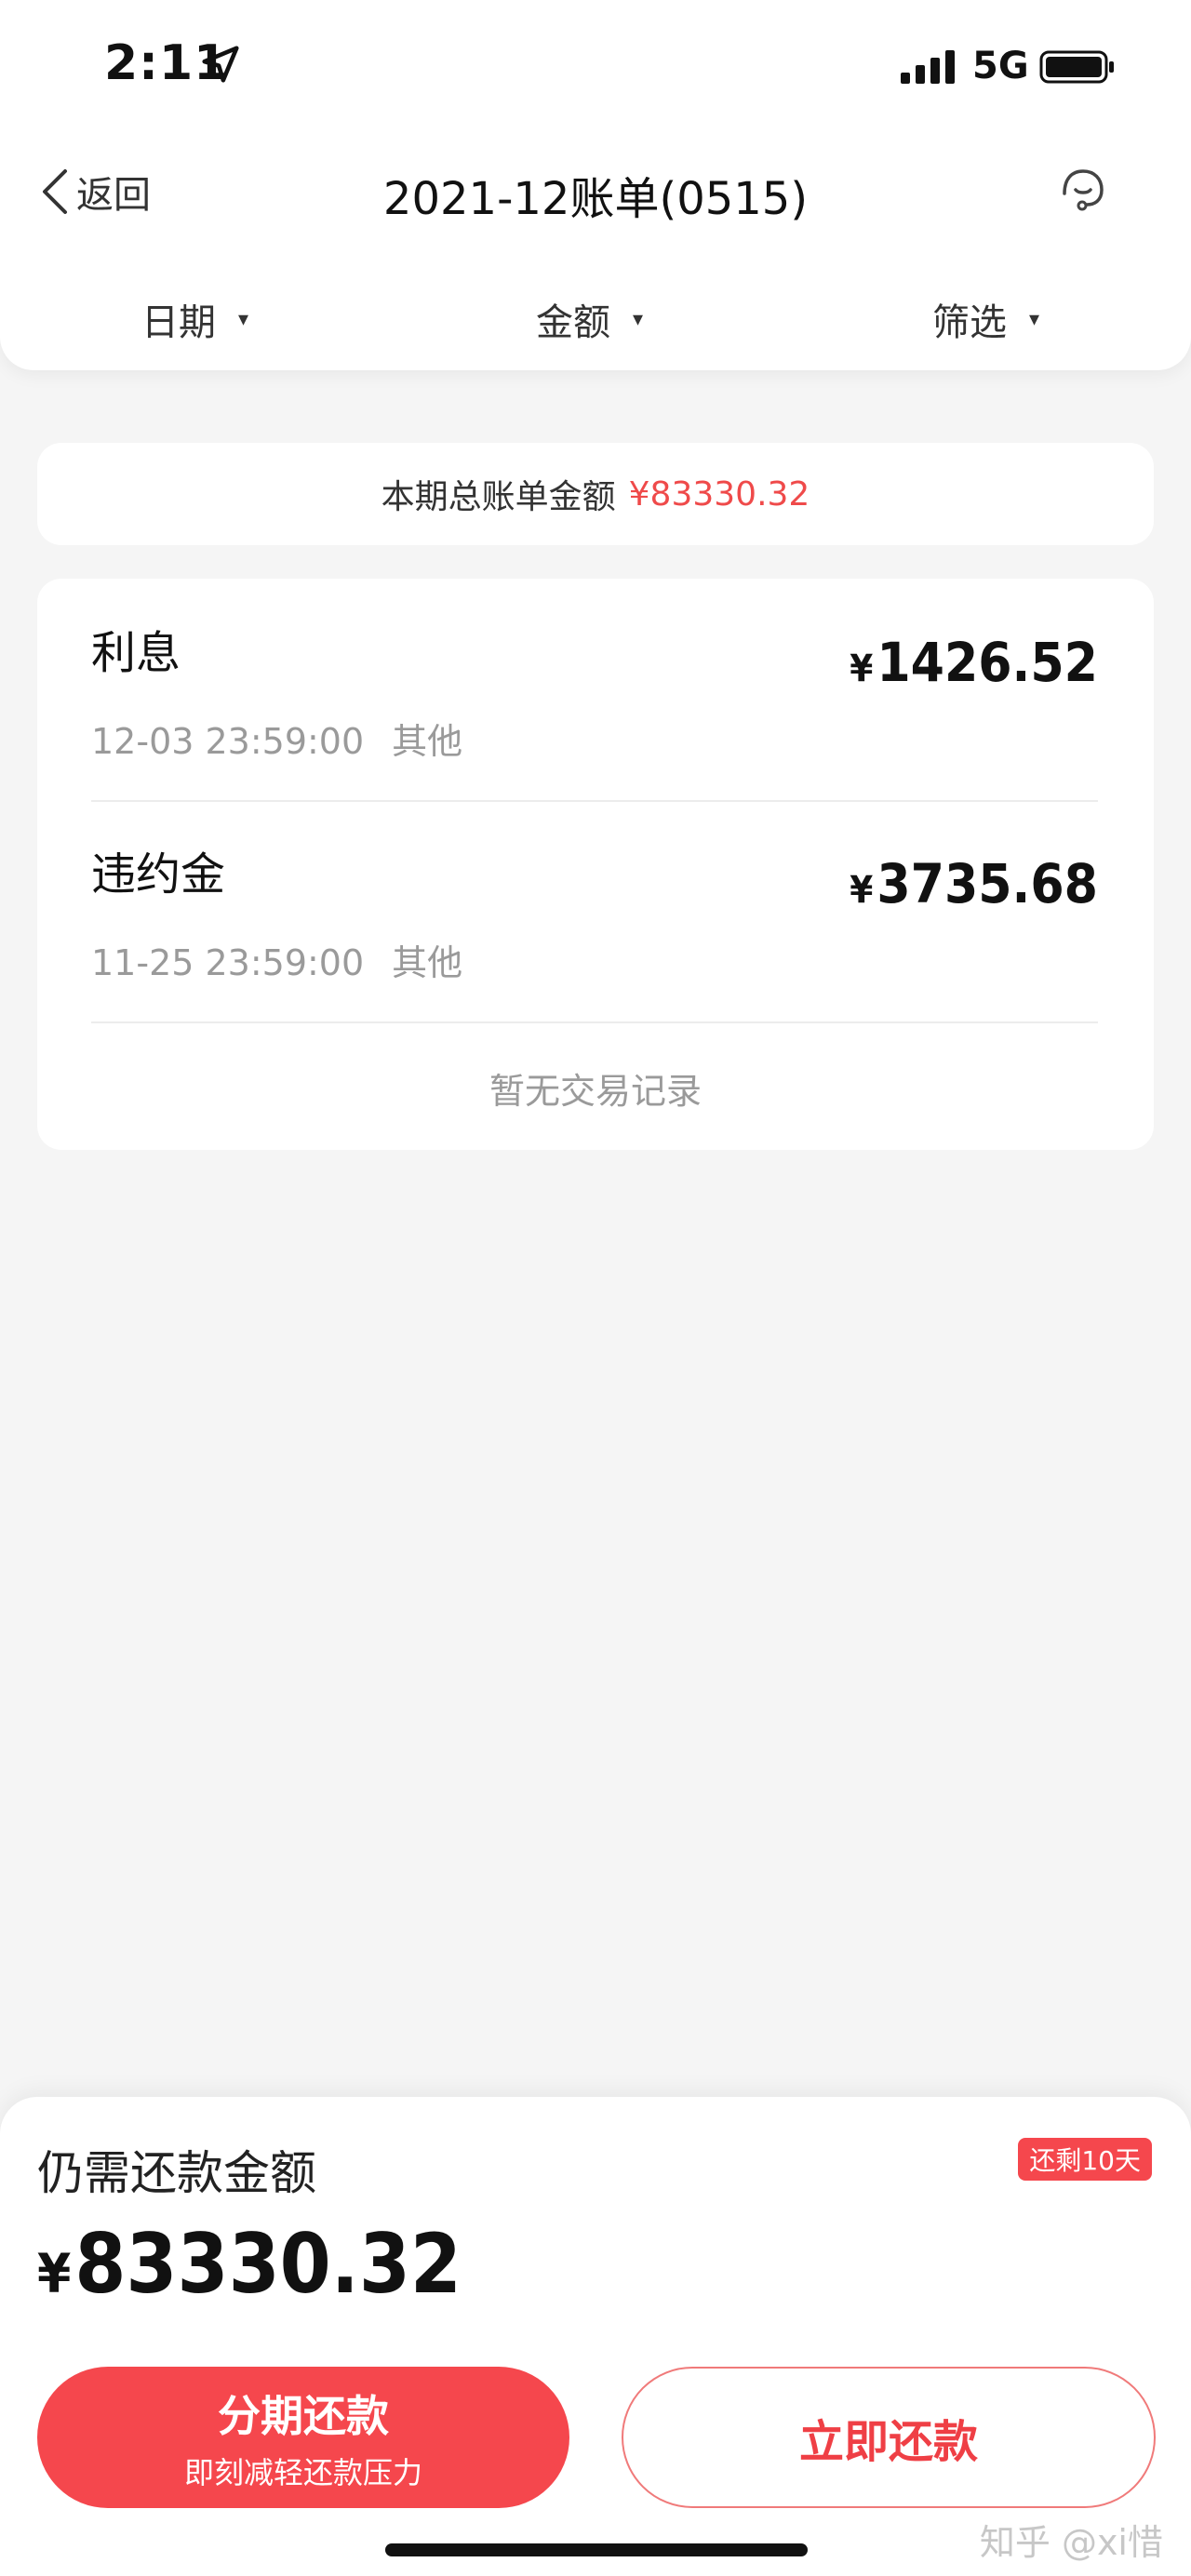 Image resolution: width=1191 pixels, height=2576 pixels. What do you see at coordinates (987, 662) in the screenshot?
I see `transaction-amount-value: 1426.52` at bounding box center [987, 662].